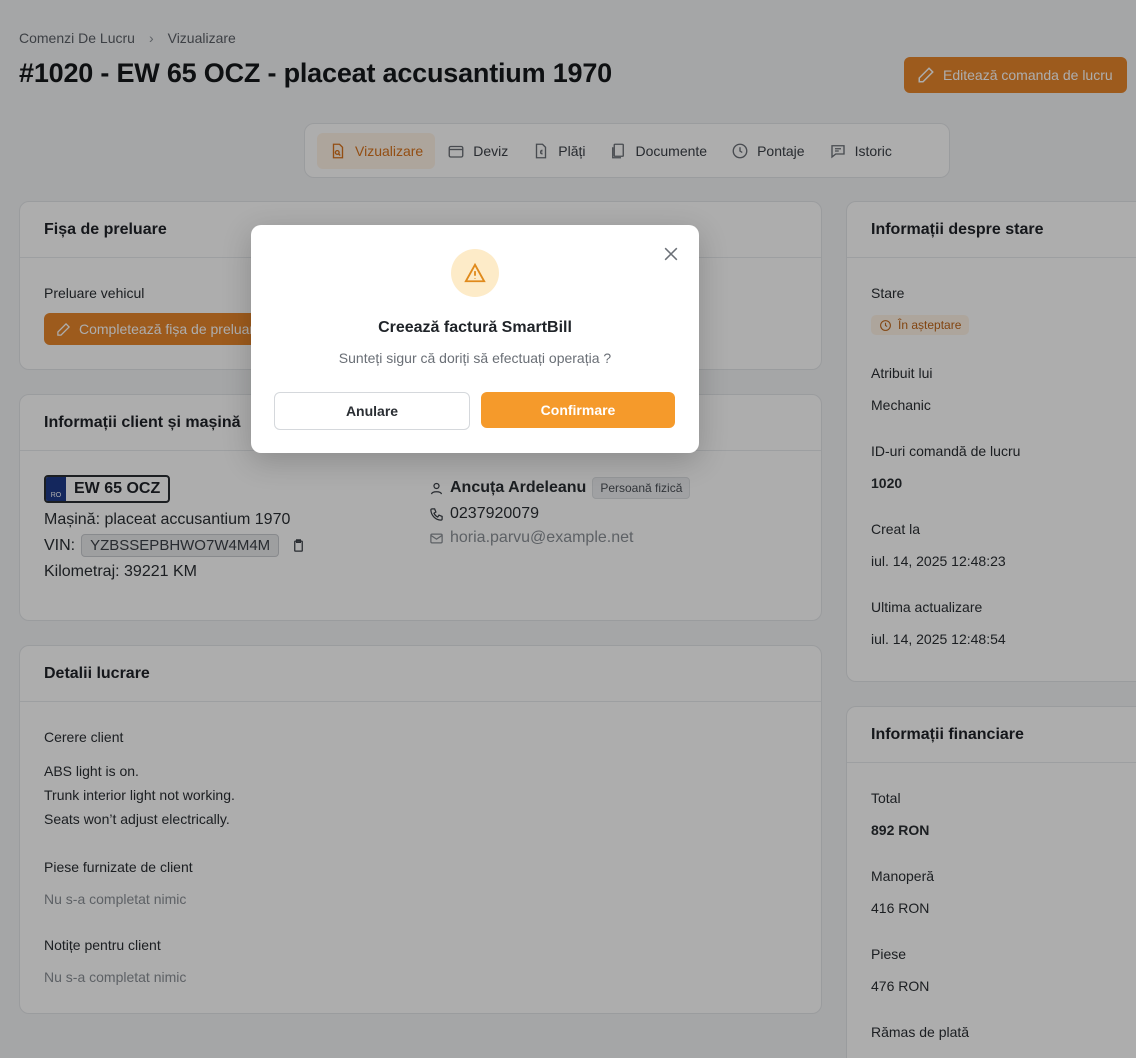 This screenshot has height=1058, width=1136. Describe the element at coordinates (671, 254) in the screenshot. I see `close-icon` at that location.